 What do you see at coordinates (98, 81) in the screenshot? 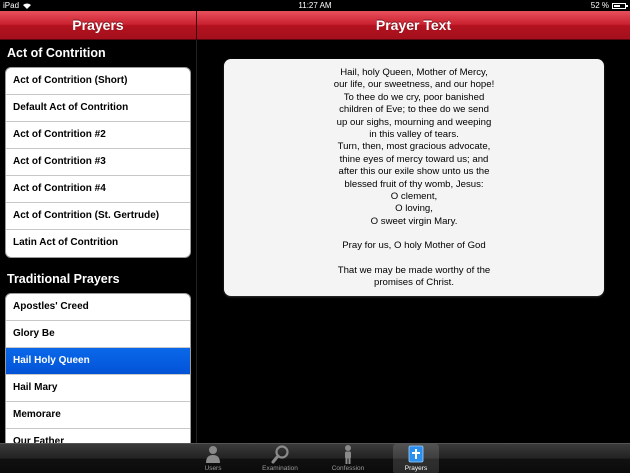
I see `list-item: Act of Contrition (Short)` at bounding box center [98, 81].